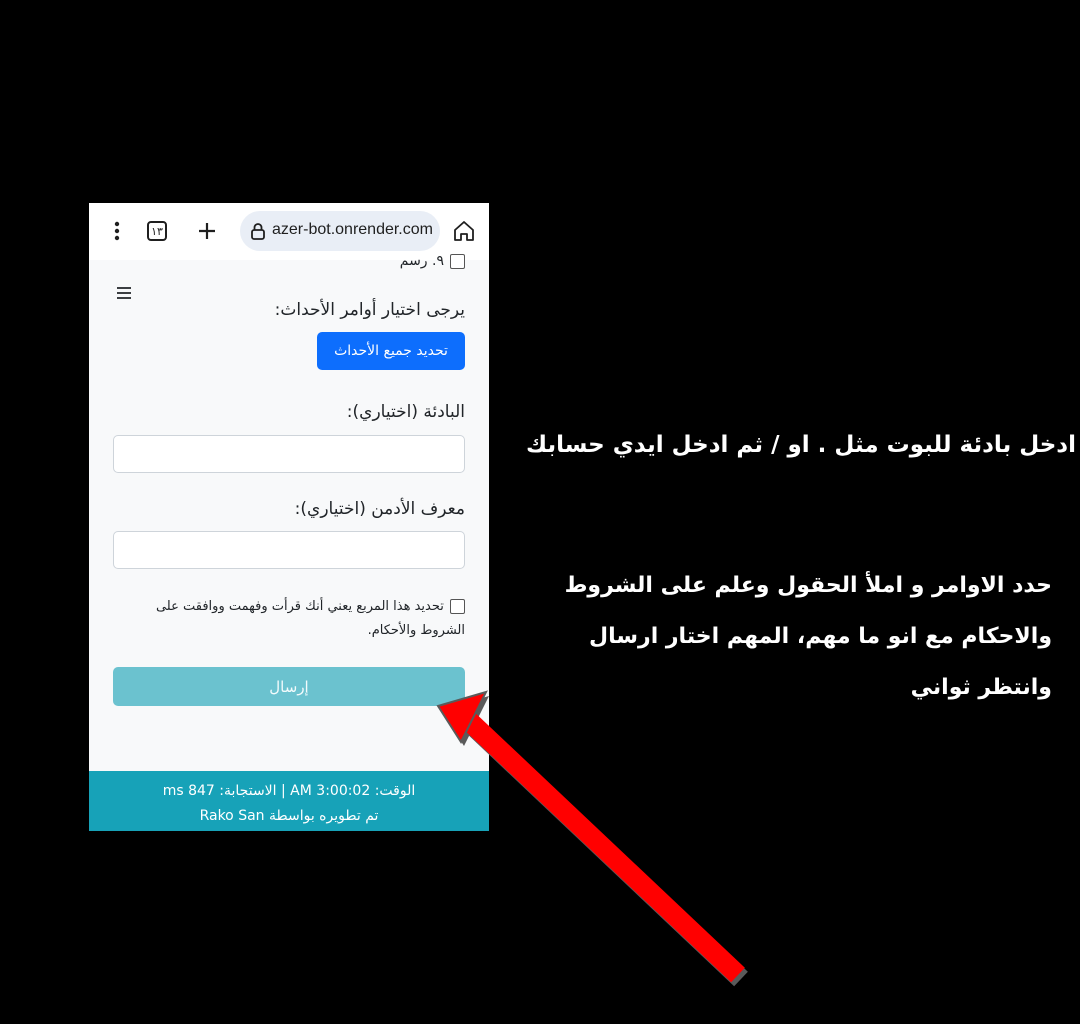  I want to click on home-icon, so click(464, 231).